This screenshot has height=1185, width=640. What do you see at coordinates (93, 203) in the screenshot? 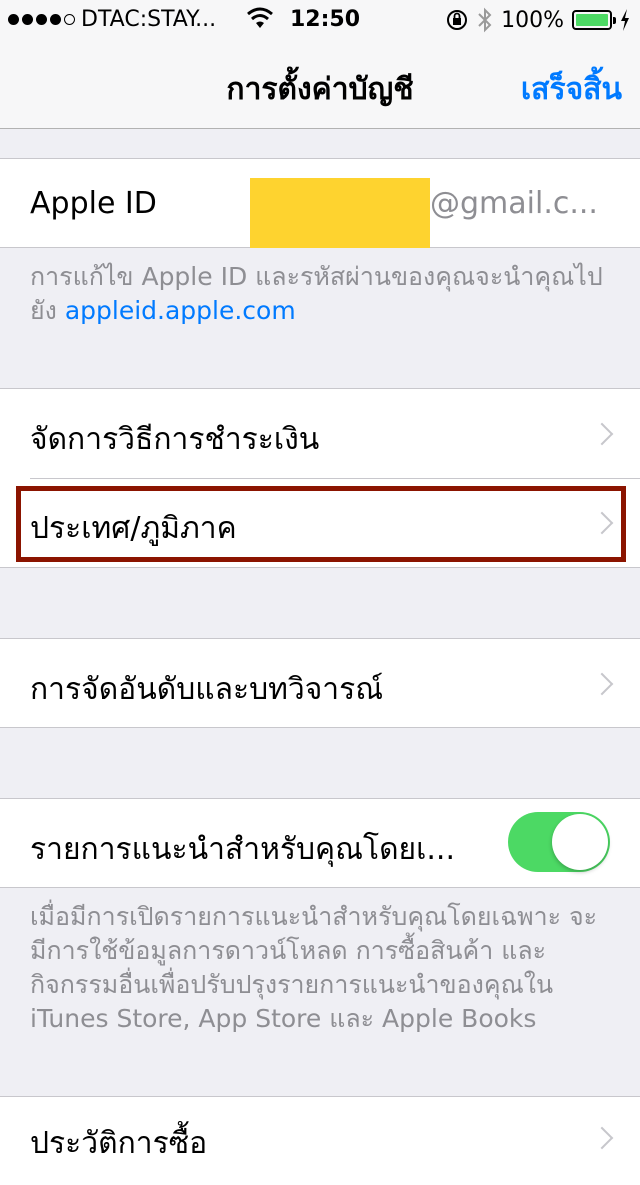
I see `apple-id-label: Apple ID` at bounding box center [93, 203].